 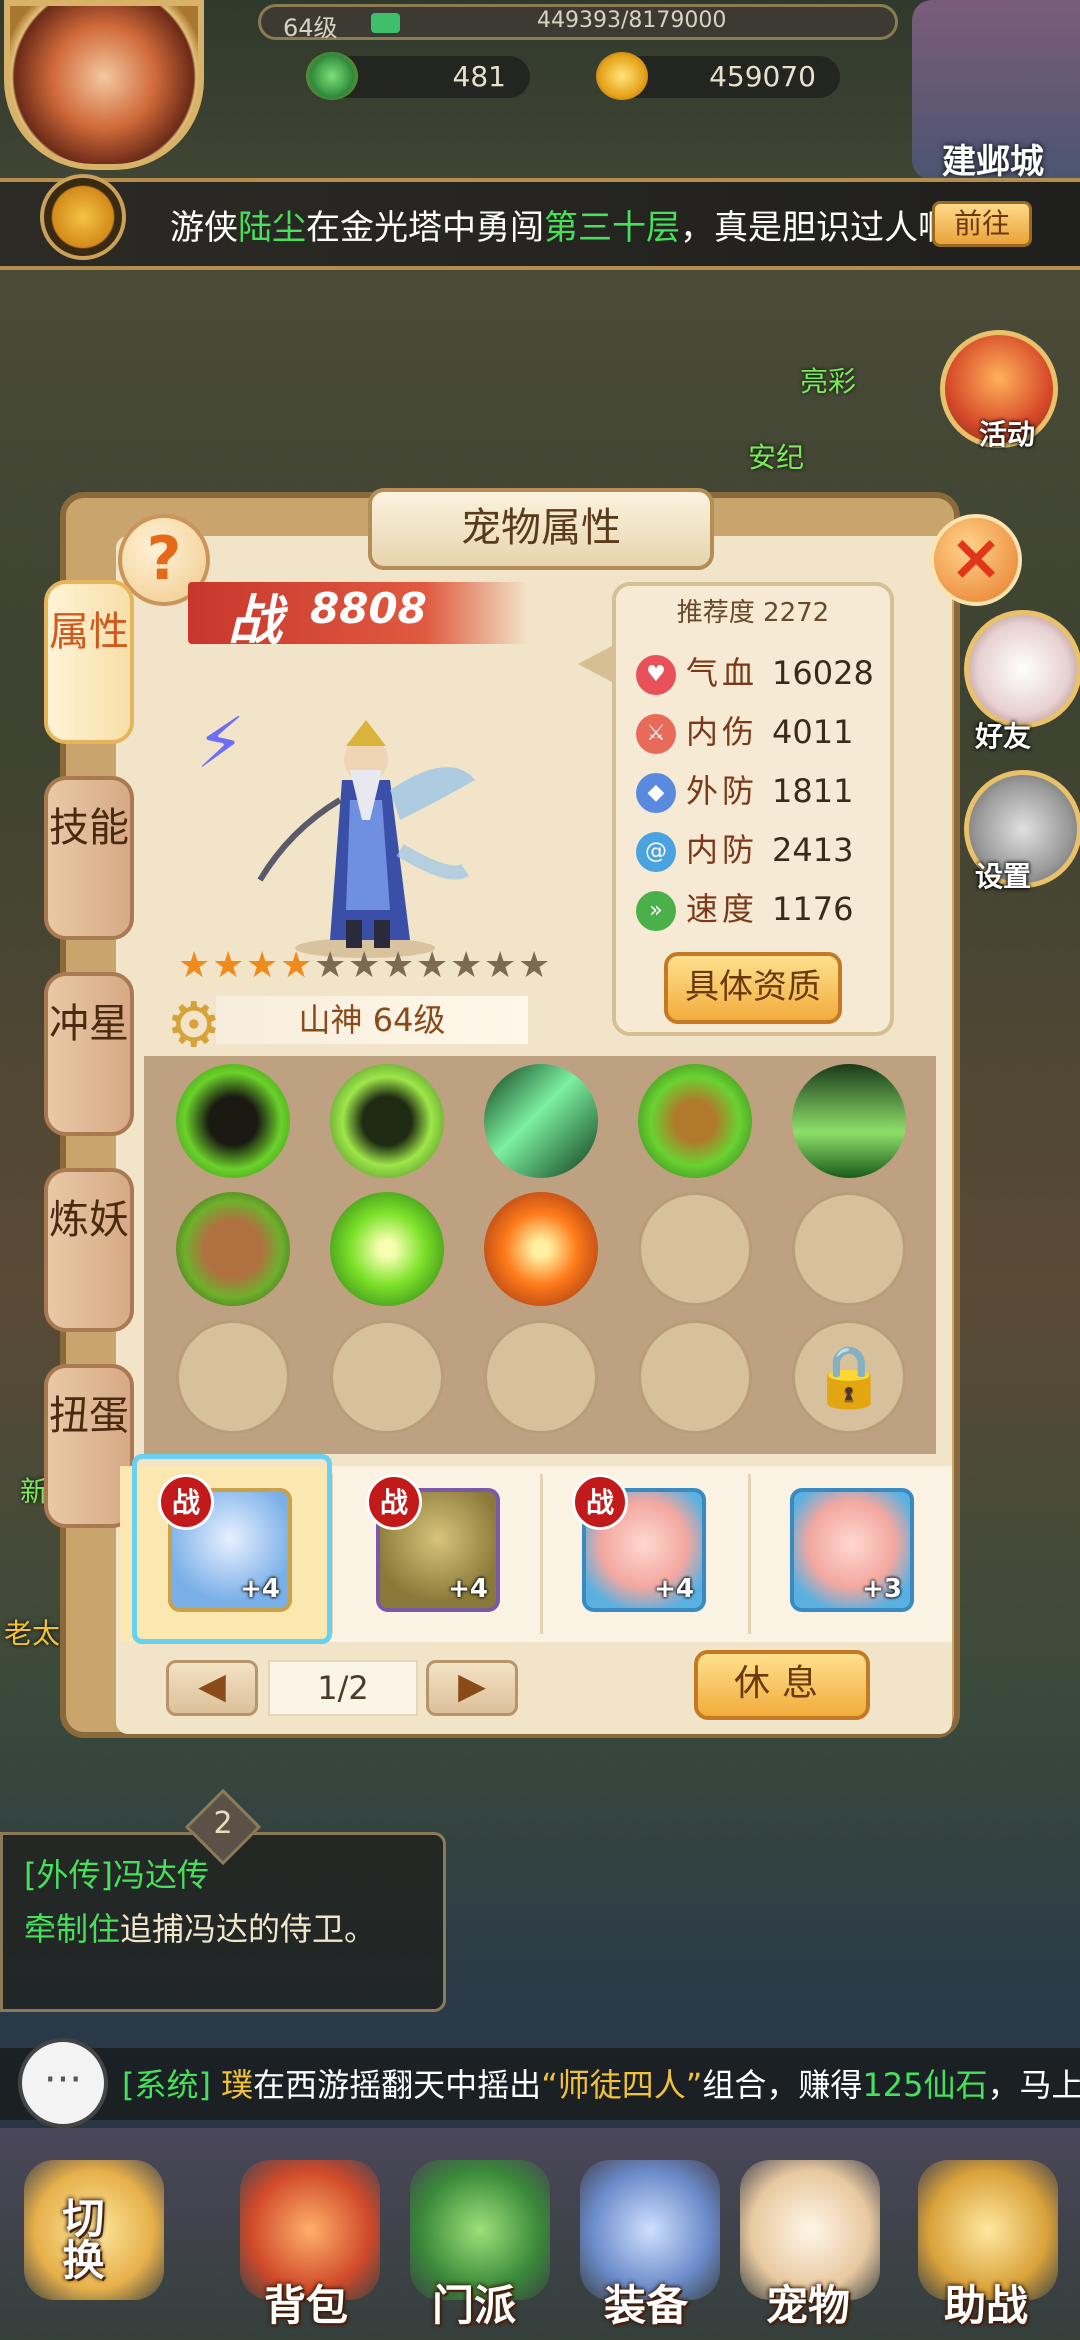 What do you see at coordinates (828, 380) in the screenshot?
I see `npc-name: 亮彩` at bounding box center [828, 380].